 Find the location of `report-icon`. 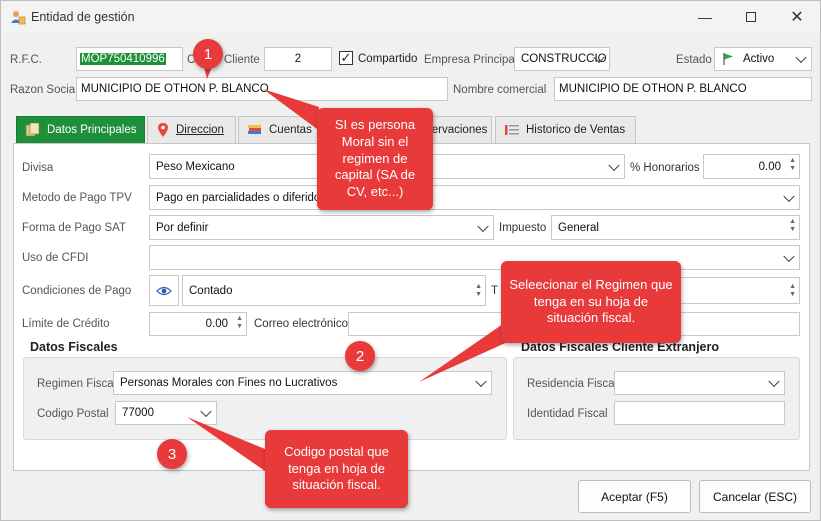

report-icon is located at coordinates (512, 130).